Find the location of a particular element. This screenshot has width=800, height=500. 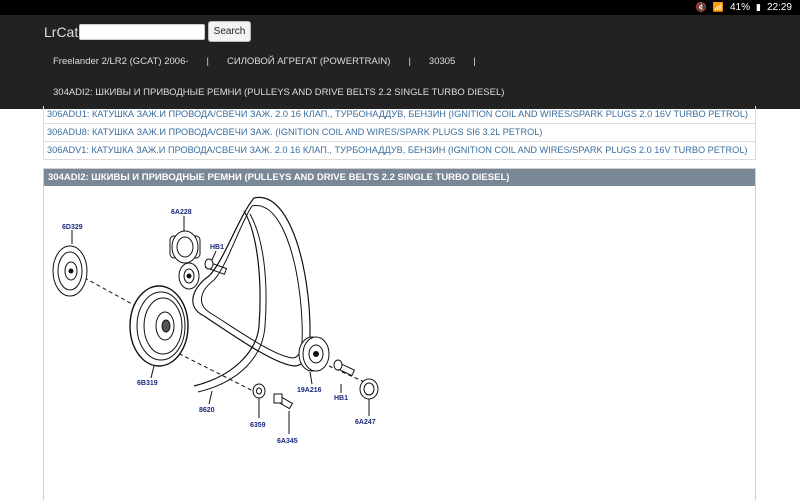

part-19A216-idler-pulley is located at coordinates (314, 354).